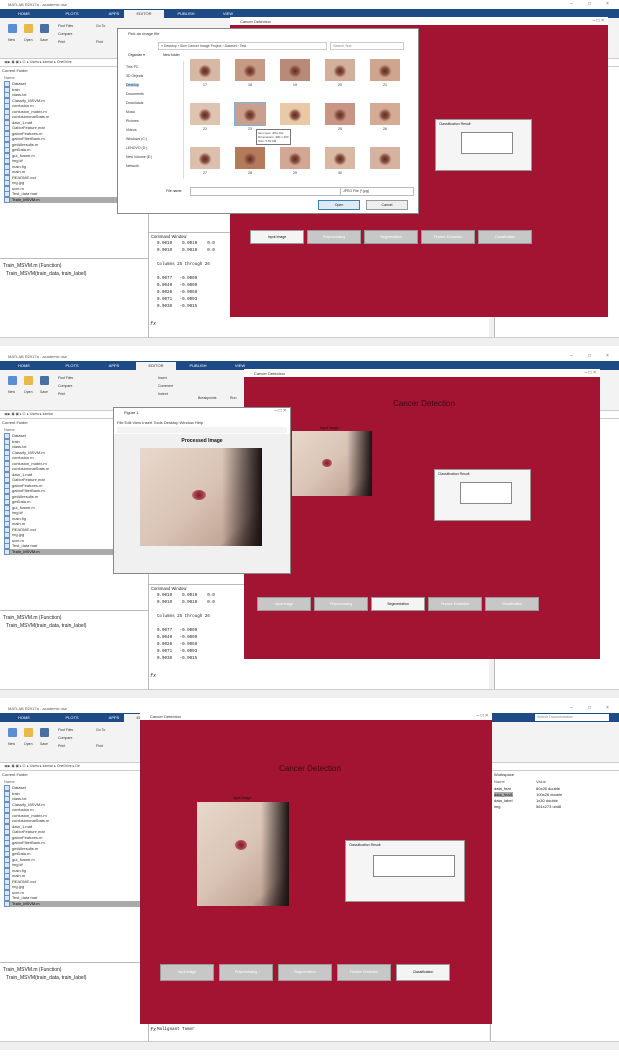 The width and height of the screenshot is (619, 1057). What do you see at coordinates (136, 139) in the screenshot?
I see `sidebar-item: Windows (C:)` at bounding box center [136, 139].